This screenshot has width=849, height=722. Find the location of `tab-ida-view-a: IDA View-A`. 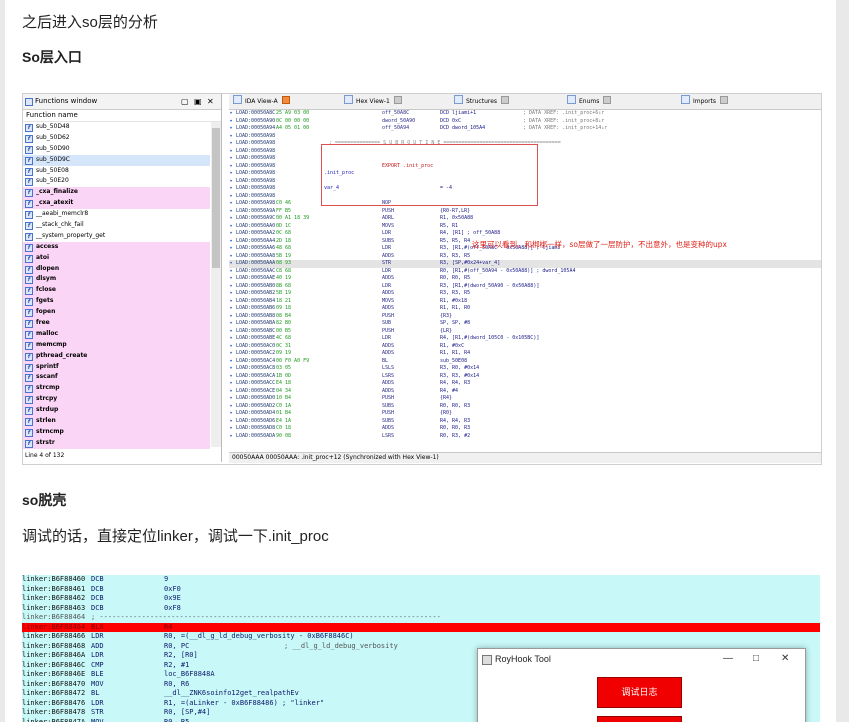

tab-ida-view-a: IDA View-A is located at coordinates (261, 101).